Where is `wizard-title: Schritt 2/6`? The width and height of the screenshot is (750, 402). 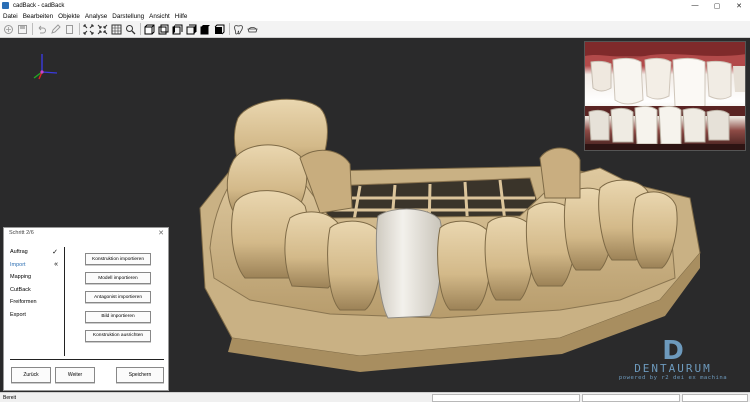
wizard-title: Schritt 2/6 is located at coordinates (21, 233).